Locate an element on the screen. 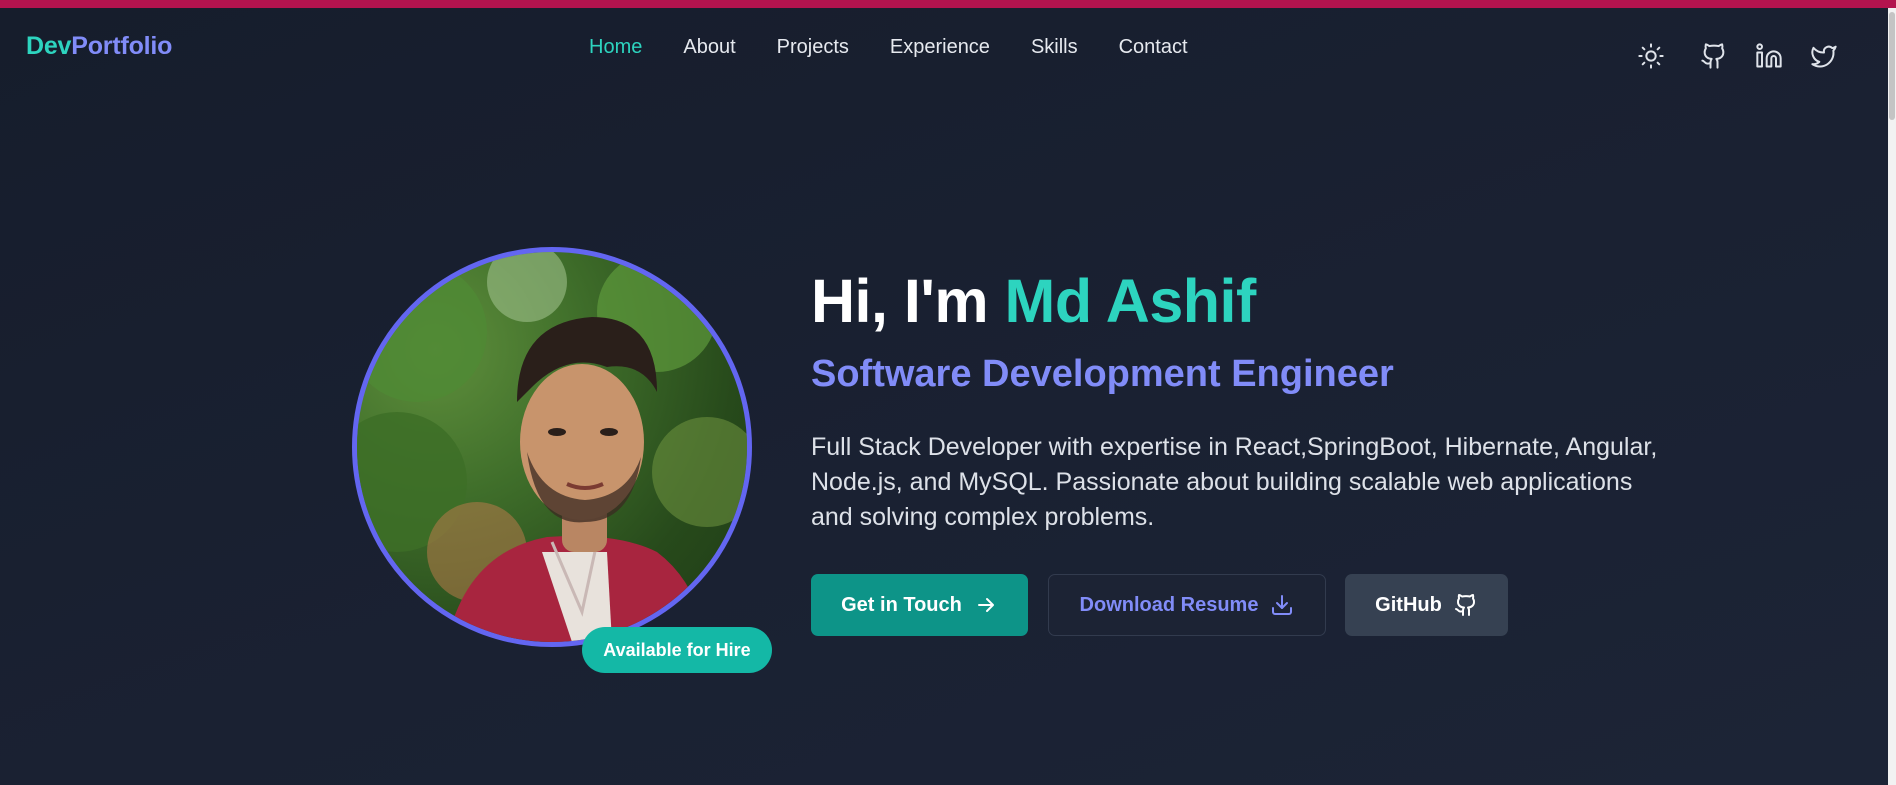  profile-photo-illustration is located at coordinates (552, 447).